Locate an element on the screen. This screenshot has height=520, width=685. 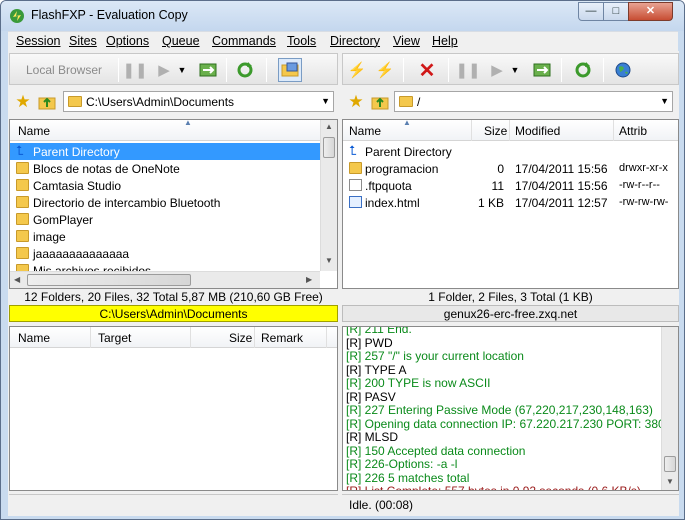
queue-header: Name Target Size Remark is located at coordinates (173, 337).